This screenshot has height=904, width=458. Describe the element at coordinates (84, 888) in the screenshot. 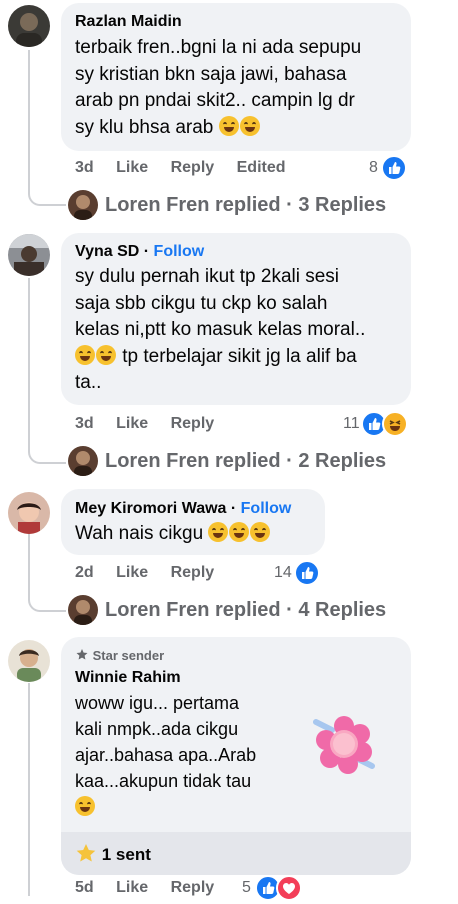

I see `comment-time: 5d` at that location.